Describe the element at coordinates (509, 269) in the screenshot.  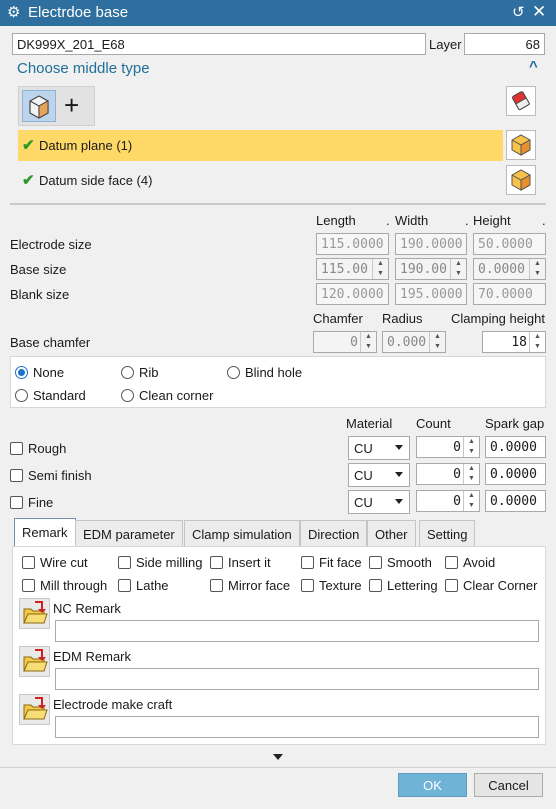
I see `base-height-stepper: 0.0000 ▲ ▼` at that location.